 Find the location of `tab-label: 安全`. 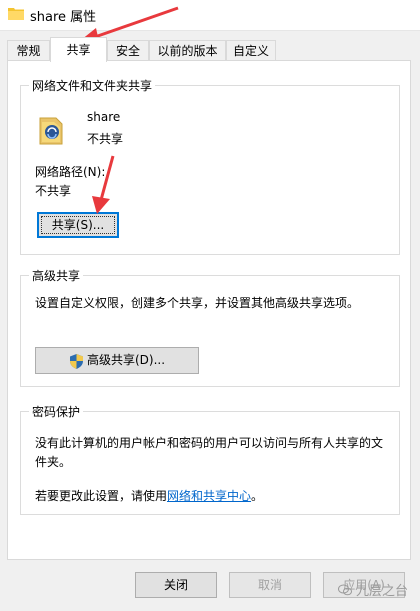

tab-label: 安全 is located at coordinates (127, 51).